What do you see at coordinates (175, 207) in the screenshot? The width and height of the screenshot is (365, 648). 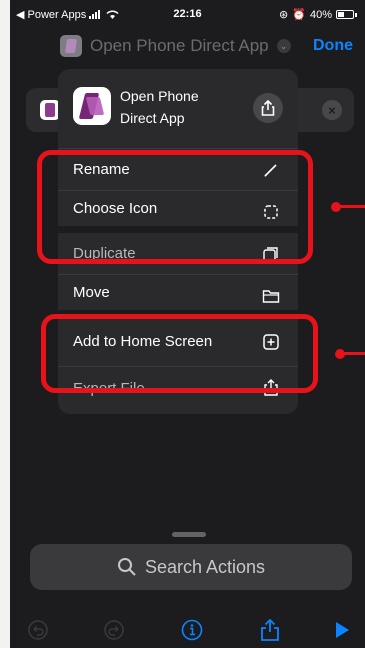 I see `highlight-box-rename-choose-icon` at bounding box center [175, 207].